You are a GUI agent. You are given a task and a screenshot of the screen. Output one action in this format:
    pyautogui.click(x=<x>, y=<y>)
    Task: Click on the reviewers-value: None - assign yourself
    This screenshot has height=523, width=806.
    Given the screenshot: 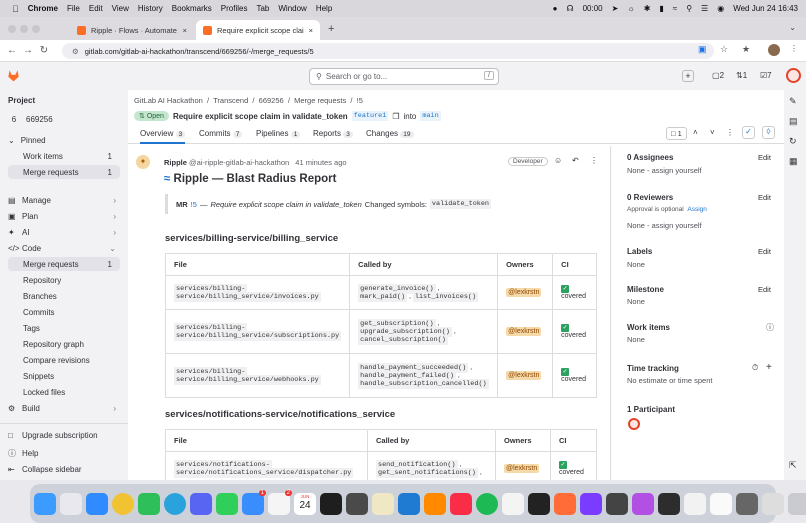 What is the action you would take?
    pyautogui.click(x=664, y=225)
    